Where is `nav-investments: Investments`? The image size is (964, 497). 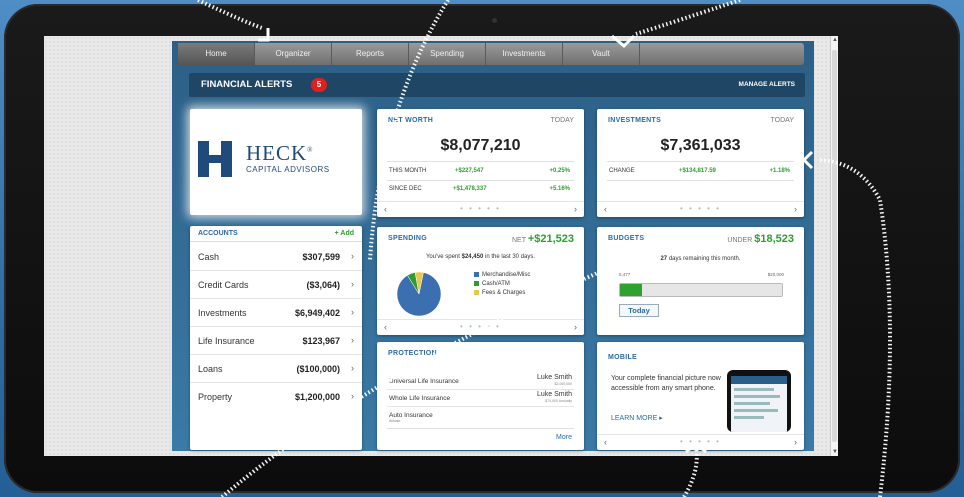
nav-investments: Investments is located at coordinates (524, 54).